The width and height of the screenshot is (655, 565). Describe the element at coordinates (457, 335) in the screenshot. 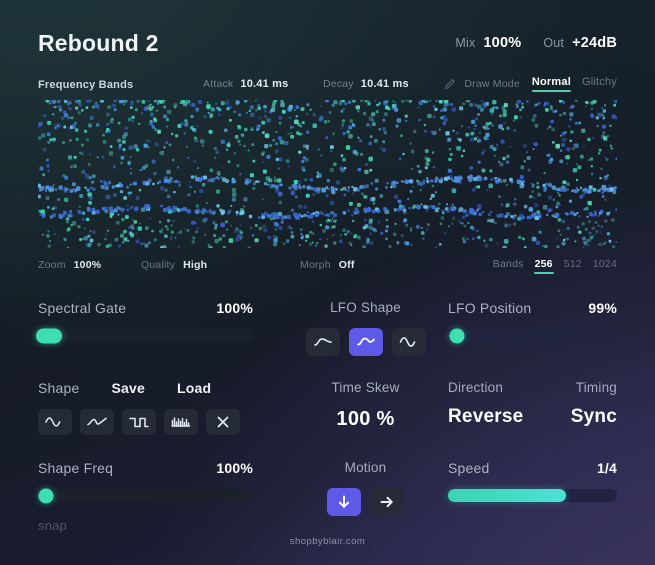

I see `lfo-position-handle` at that location.